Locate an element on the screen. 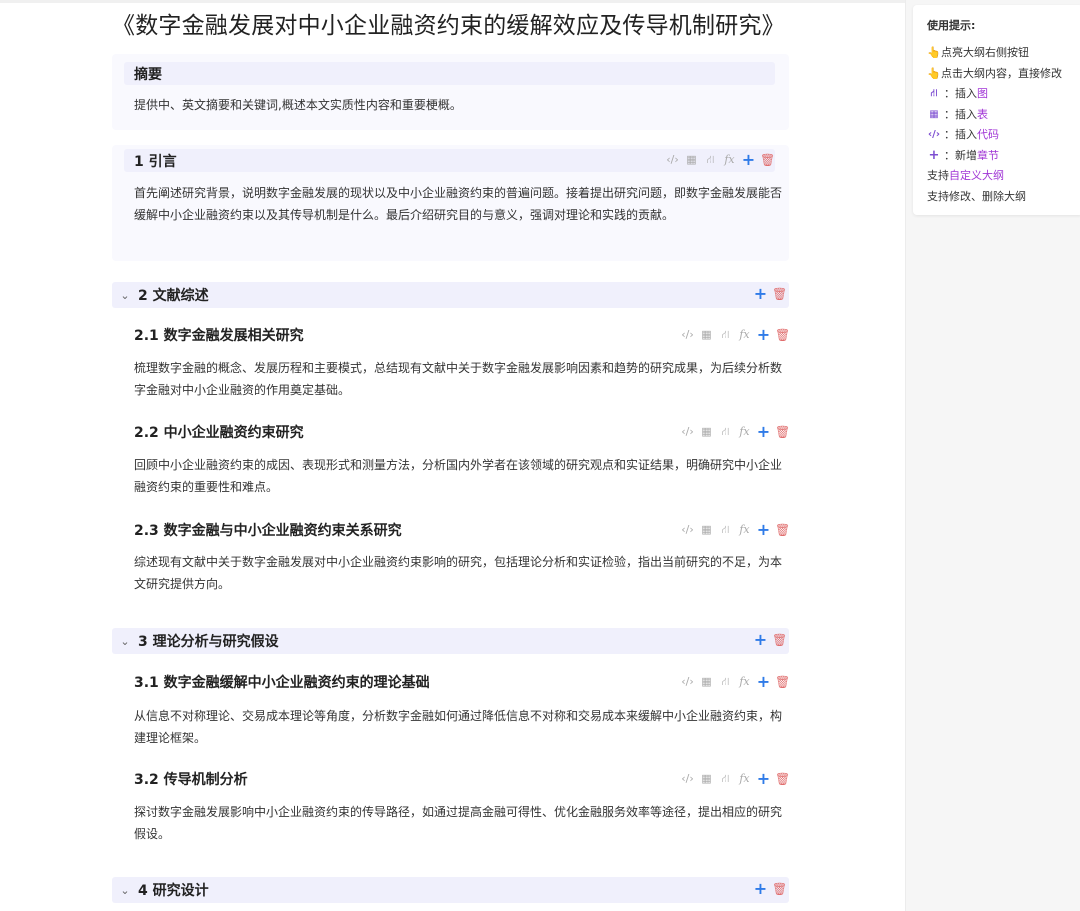 The image size is (1080, 911). section-bar-2: ⌄ 2 文献综述 is located at coordinates (450, 295).